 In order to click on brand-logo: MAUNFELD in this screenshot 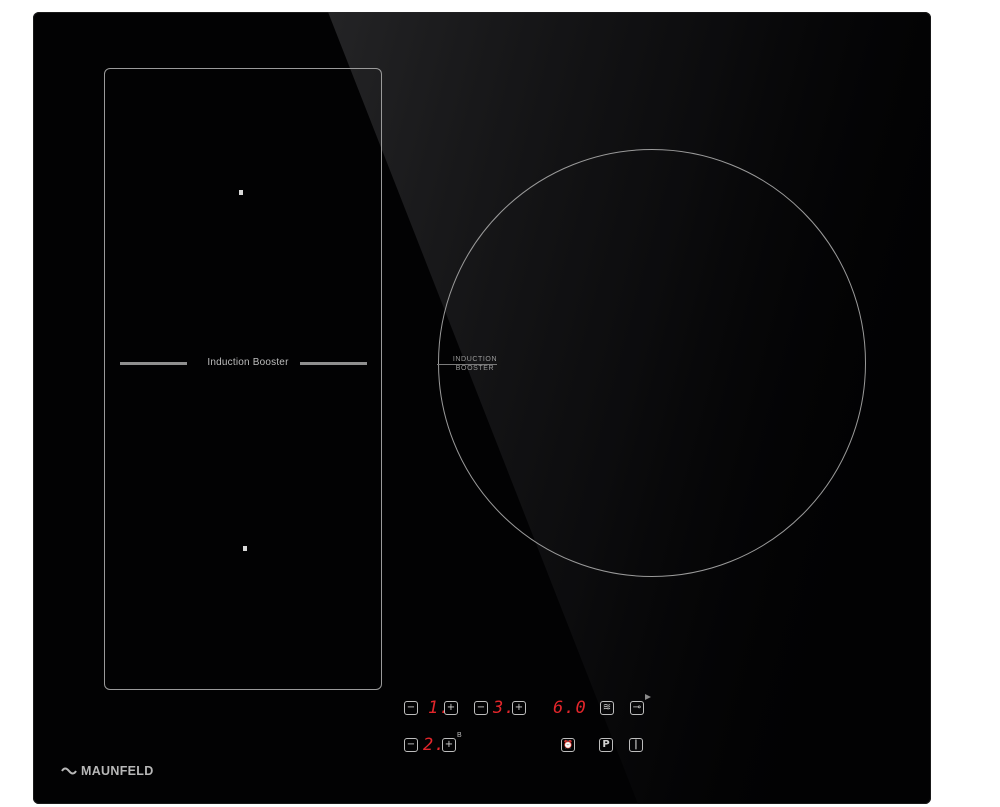, I will do `click(107, 771)`.